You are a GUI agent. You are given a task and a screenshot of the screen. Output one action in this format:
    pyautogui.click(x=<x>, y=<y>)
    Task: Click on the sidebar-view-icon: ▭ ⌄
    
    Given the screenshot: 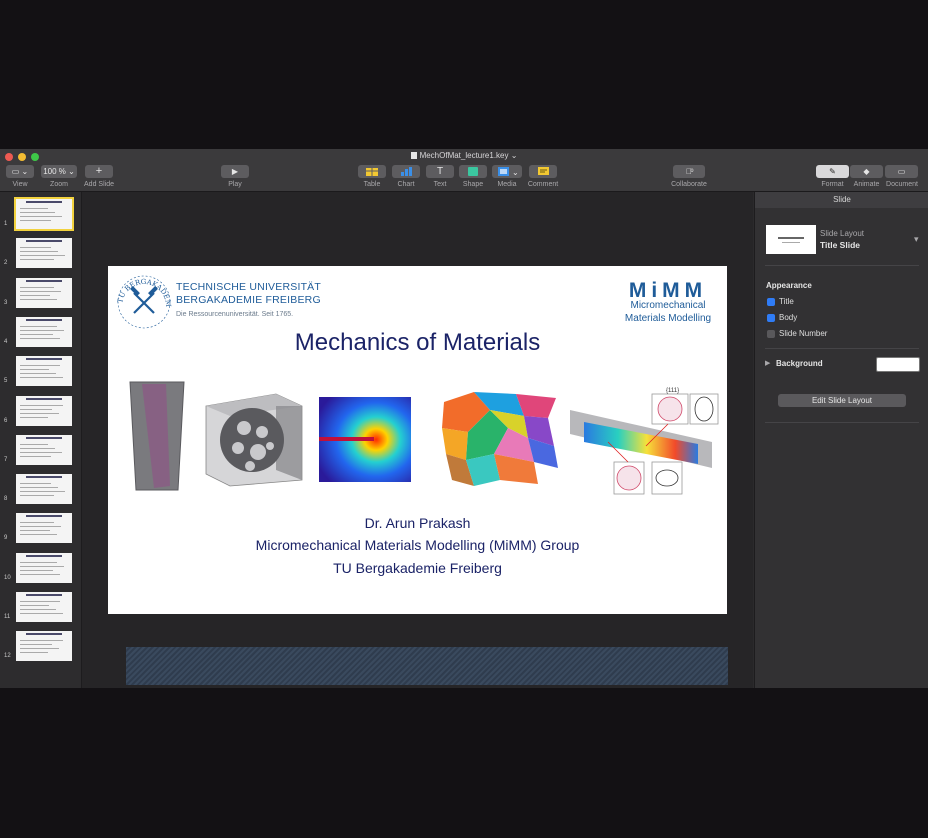 What is the action you would take?
    pyautogui.click(x=20, y=171)
    